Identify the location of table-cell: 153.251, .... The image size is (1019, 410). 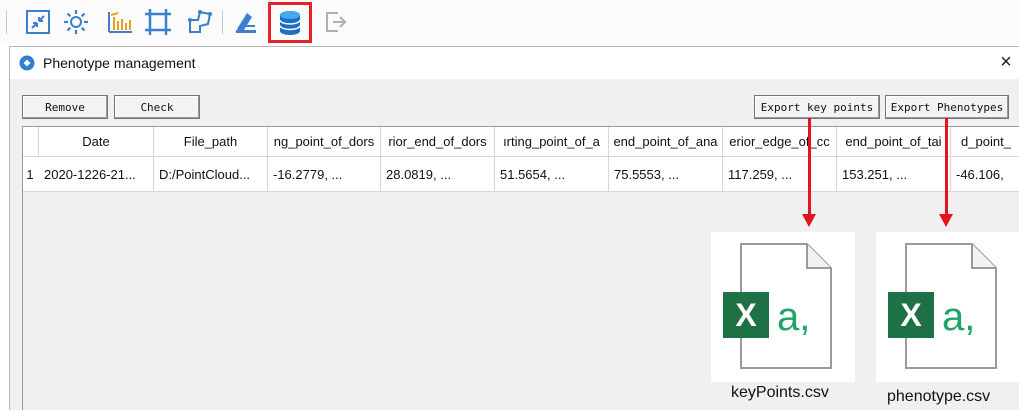
(894, 174).